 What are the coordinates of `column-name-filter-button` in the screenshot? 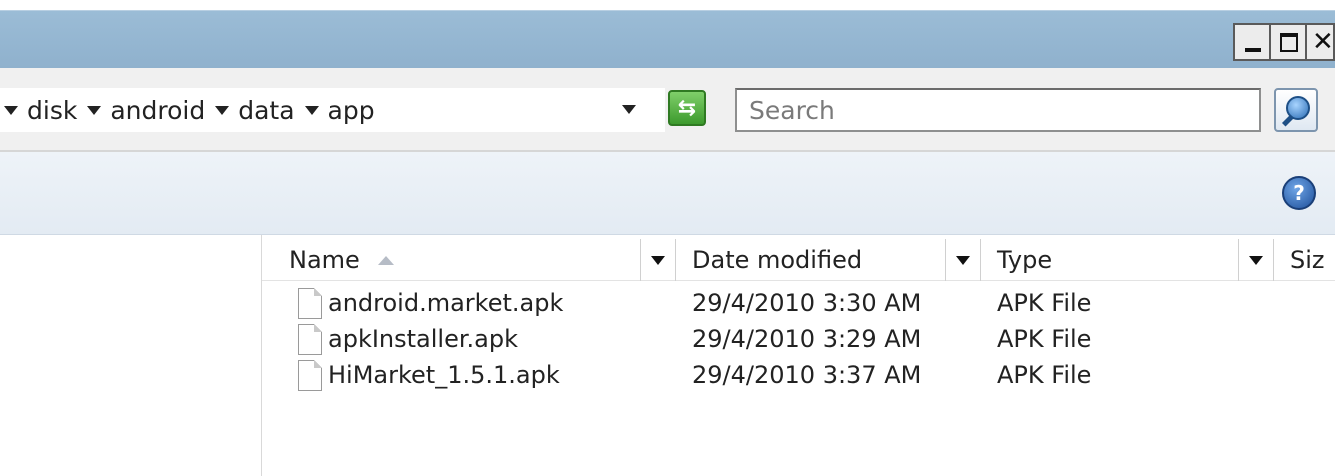 It's located at (658, 260).